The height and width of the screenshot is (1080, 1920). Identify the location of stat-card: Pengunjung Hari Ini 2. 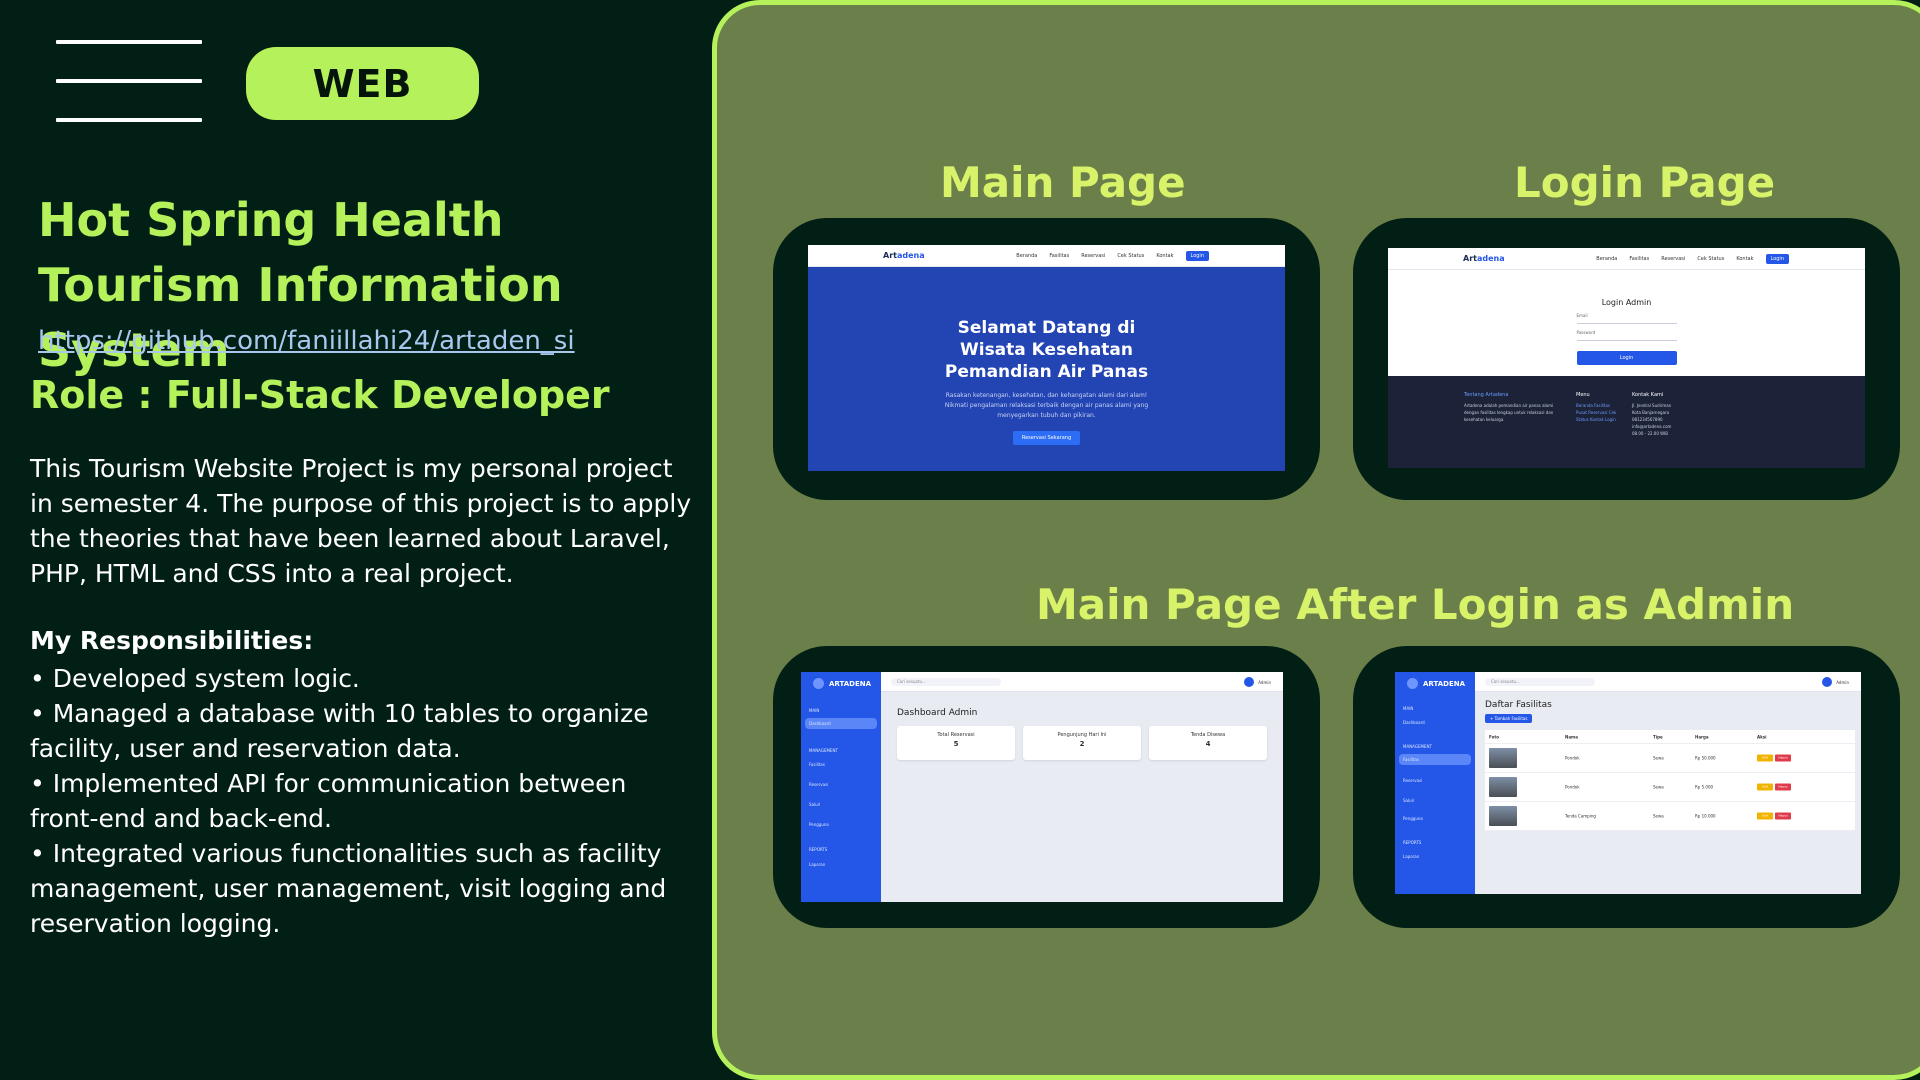
(1082, 743).